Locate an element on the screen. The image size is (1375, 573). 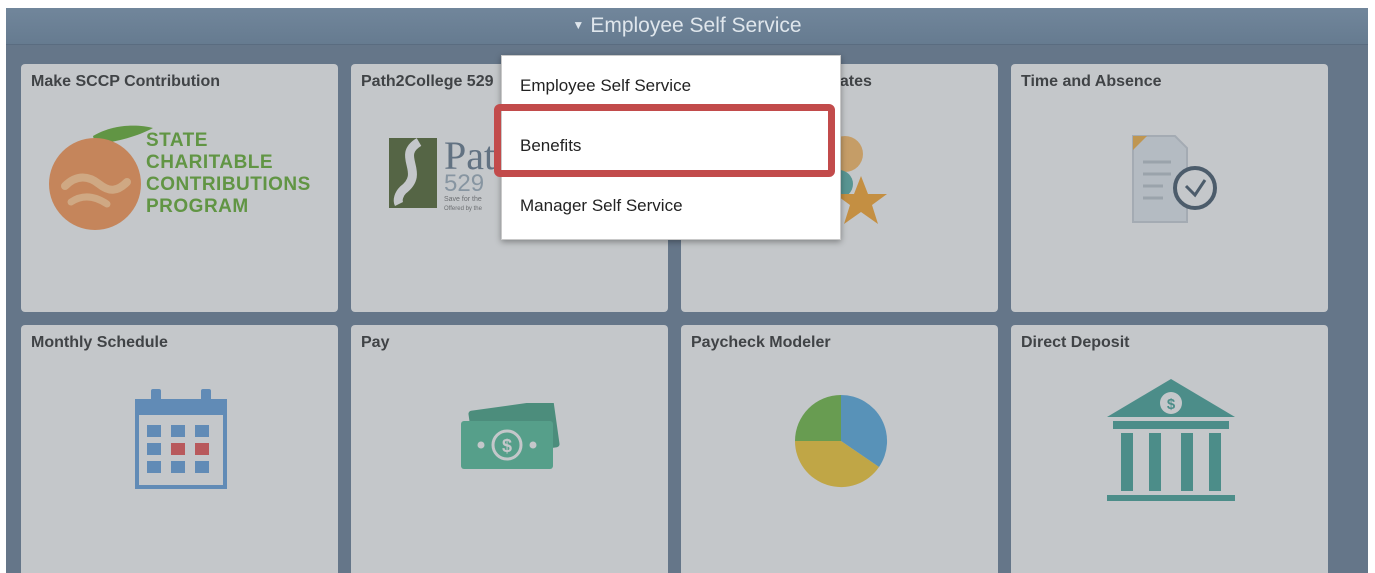
time-document-clock-icon is located at coordinates (1173, 180).